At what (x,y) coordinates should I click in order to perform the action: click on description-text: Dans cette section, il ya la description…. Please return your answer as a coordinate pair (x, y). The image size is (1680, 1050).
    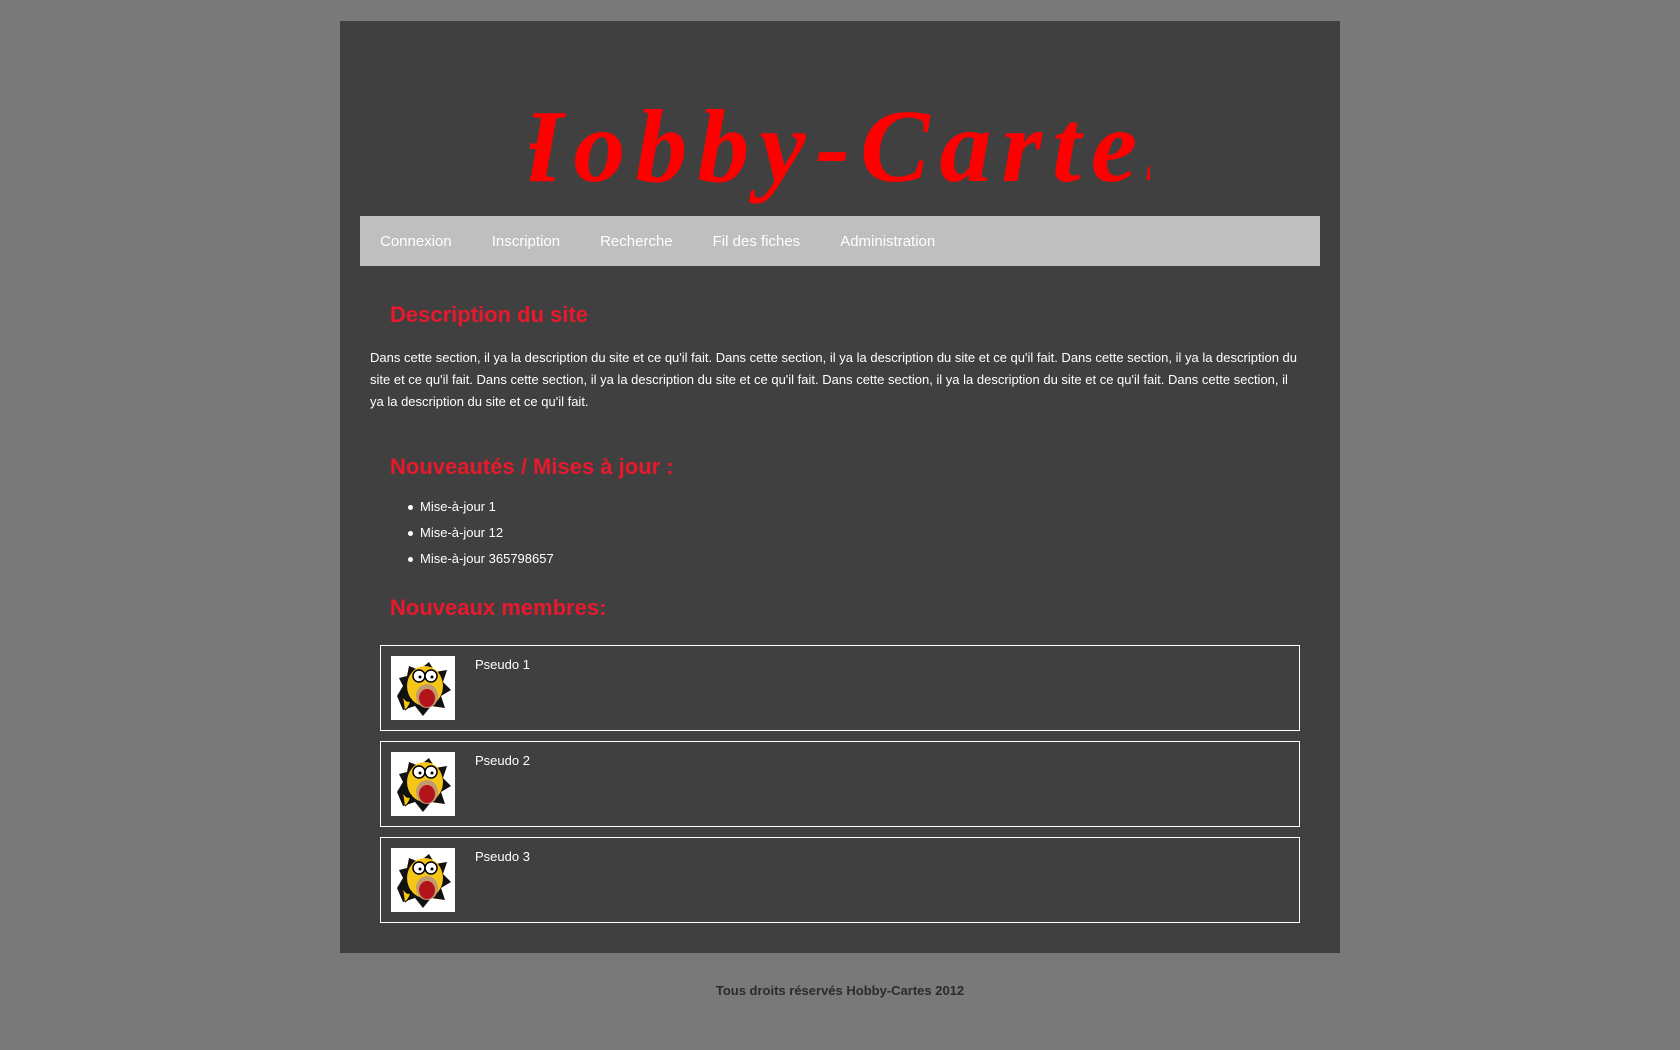
    Looking at the image, I should click on (833, 379).